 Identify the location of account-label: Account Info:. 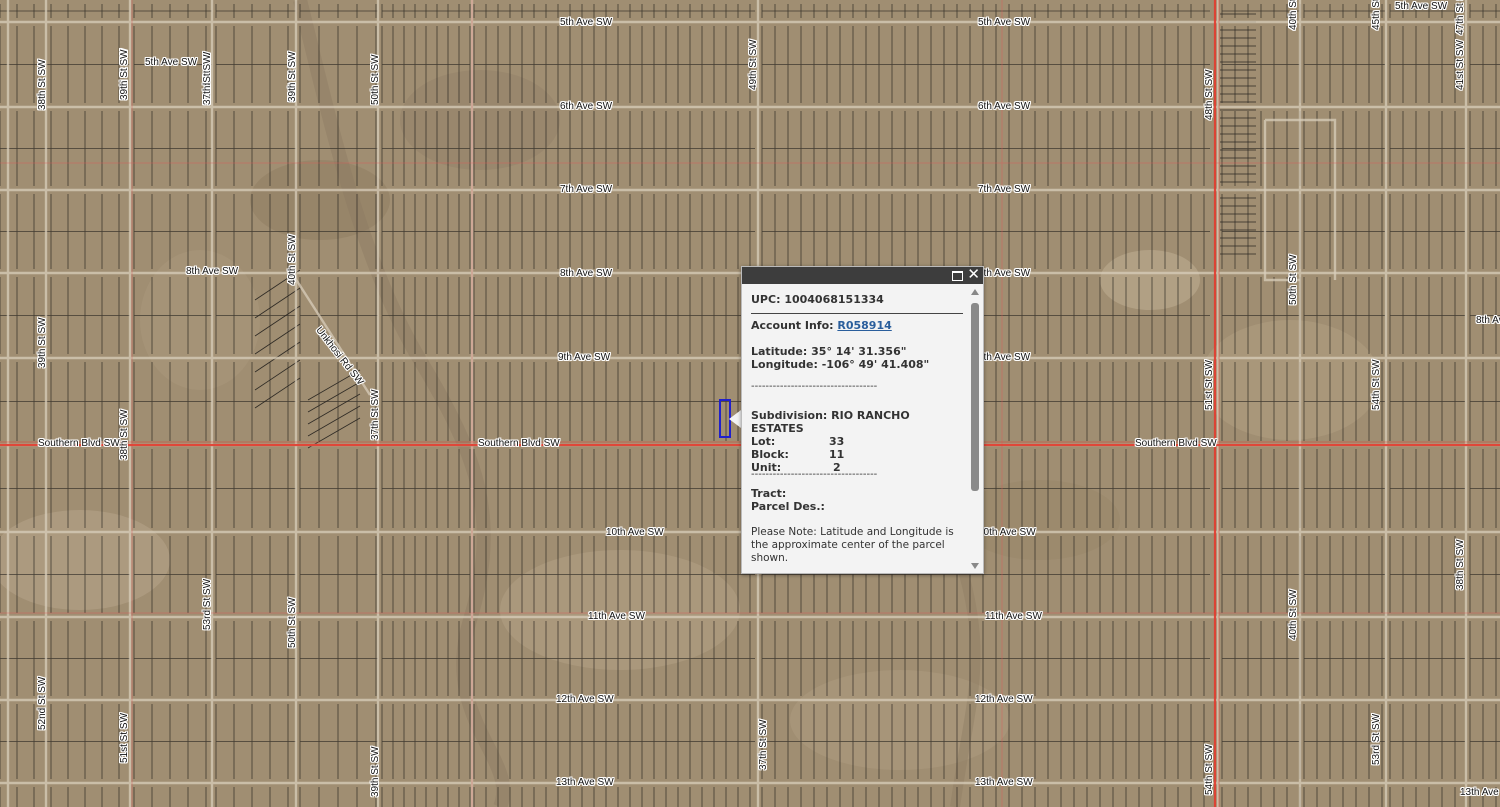
(792, 325).